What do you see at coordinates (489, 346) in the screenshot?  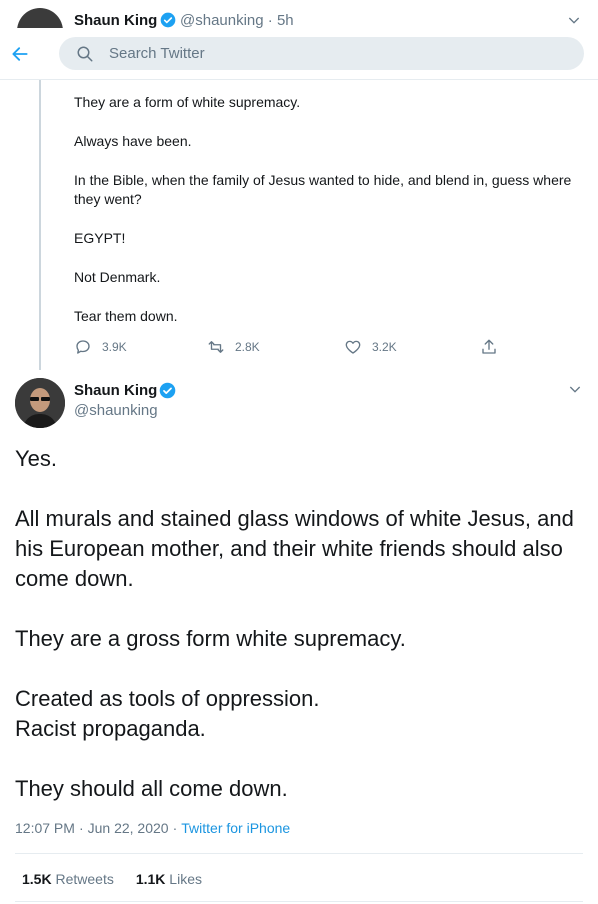 I see `share-icon` at bounding box center [489, 346].